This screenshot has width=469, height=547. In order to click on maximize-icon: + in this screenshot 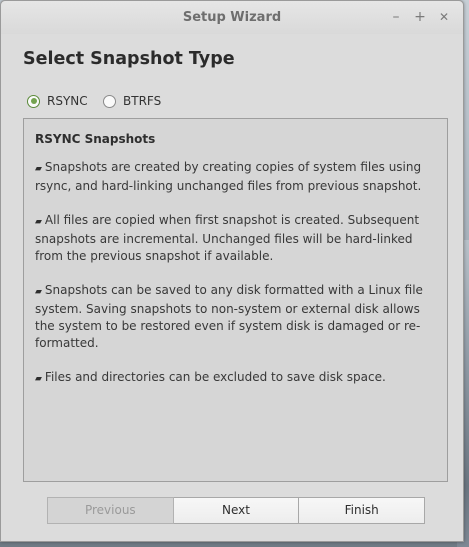, I will do `click(420, 17)`.